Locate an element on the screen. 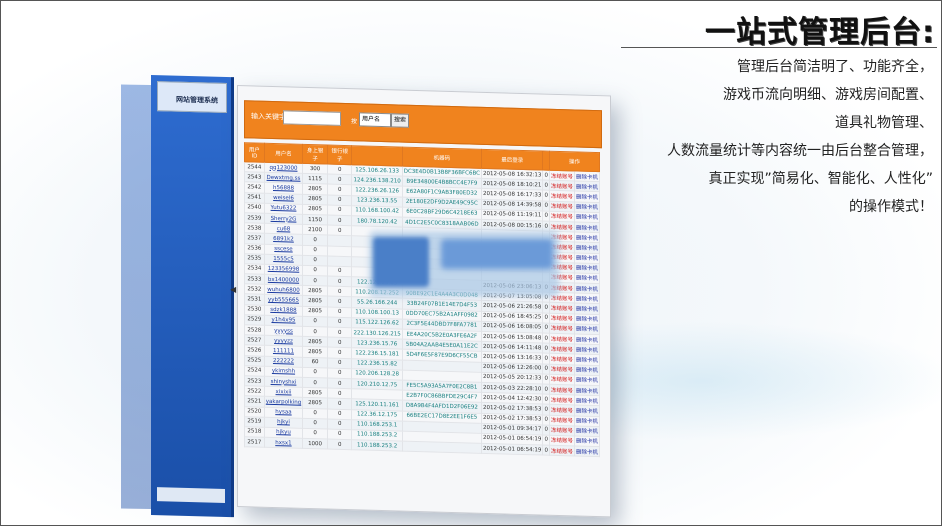 This screenshot has width=942, height=526. row-silver: 1150 is located at coordinates (315, 220).